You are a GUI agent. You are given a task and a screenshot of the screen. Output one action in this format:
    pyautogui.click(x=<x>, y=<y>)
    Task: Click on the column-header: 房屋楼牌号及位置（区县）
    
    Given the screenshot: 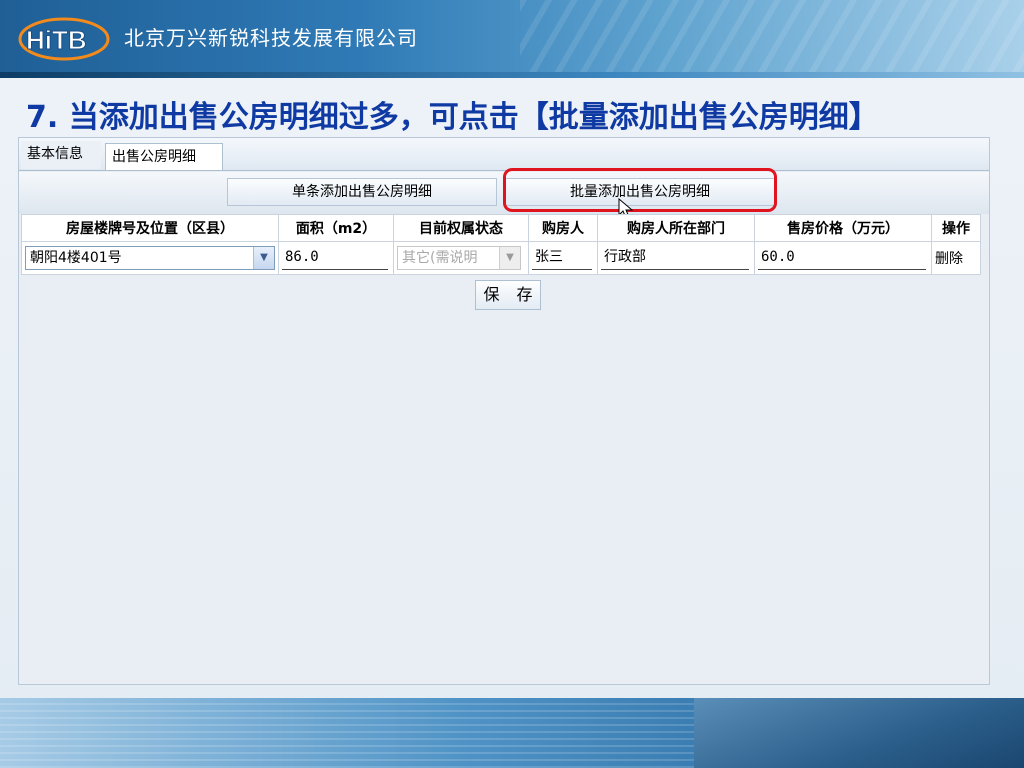 What is the action you would take?
    pyautogui.click(x=150, y=228)
    